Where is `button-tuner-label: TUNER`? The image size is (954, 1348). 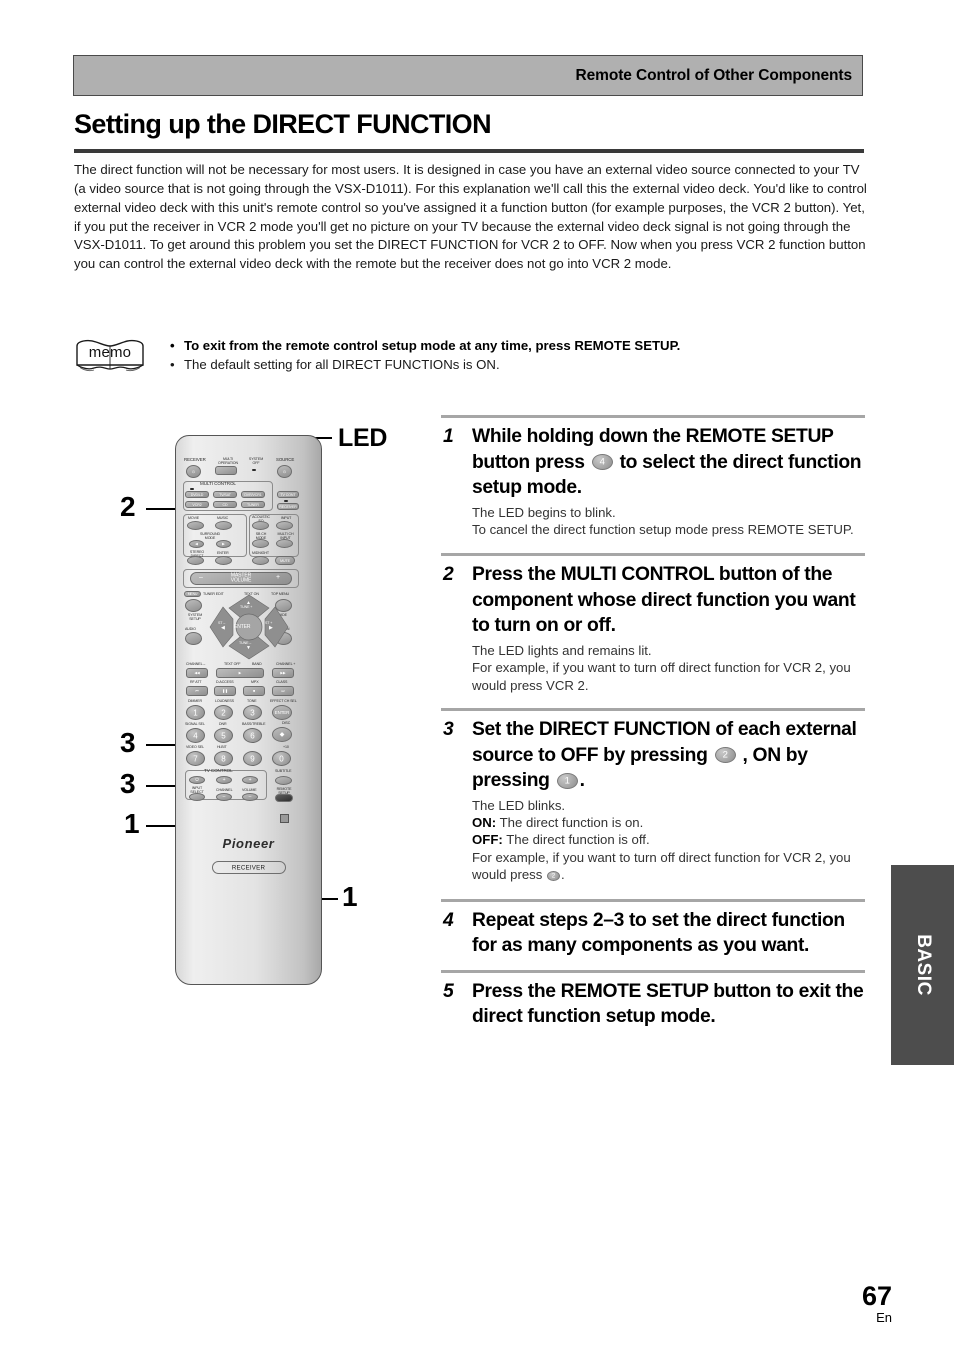 button-tuner-label: TUNER is located at coordinates (253, 504).